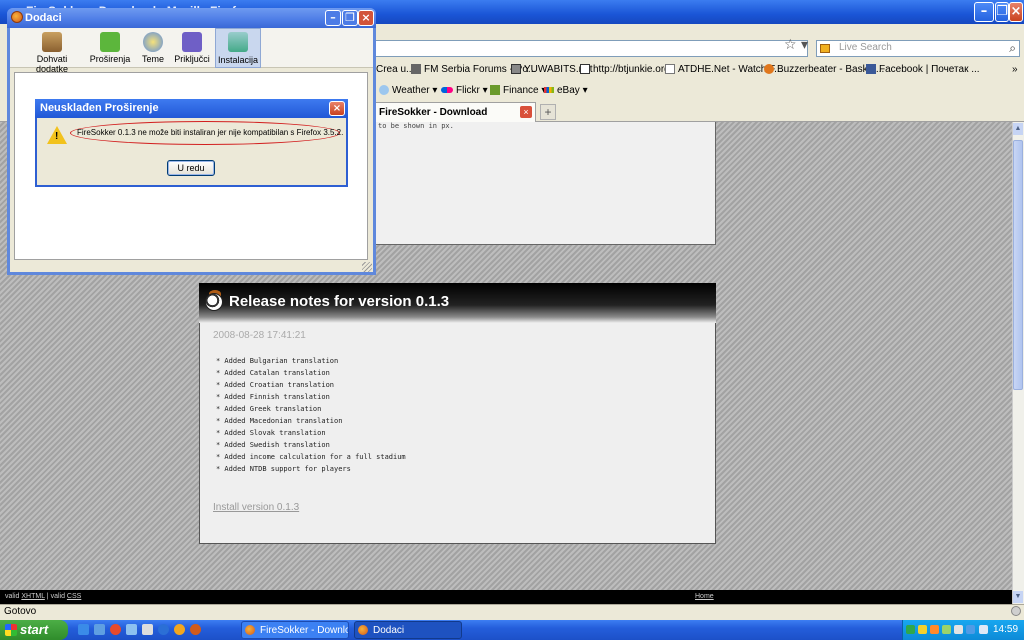  What do you see at coordinates (74, 596) in the screenshot?
I see `css-link: CSS` at bounding box center [74, 596].